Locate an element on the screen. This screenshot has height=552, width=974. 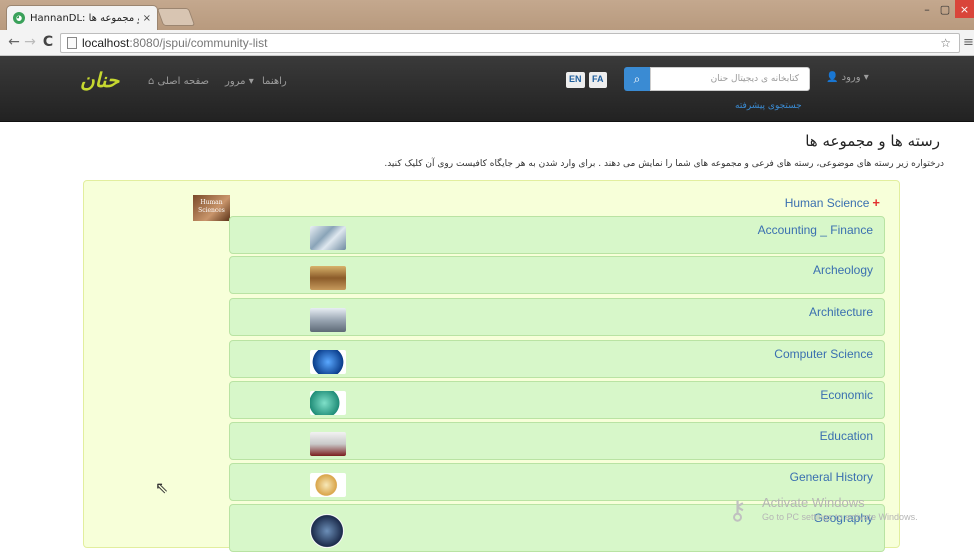
tab-title: HannanDL: رسته ها و مجموعه ها is located at coordinates (84, 18).